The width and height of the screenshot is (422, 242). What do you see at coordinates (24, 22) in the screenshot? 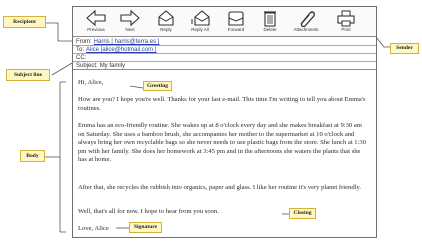
I see `recipient-callout: Recipient` at bounding box center [24, 22].